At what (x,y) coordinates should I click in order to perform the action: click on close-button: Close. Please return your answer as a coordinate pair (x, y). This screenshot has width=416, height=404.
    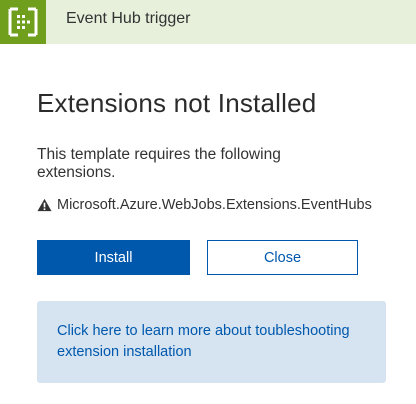
    Looking at the image, I should click on (282, 257).